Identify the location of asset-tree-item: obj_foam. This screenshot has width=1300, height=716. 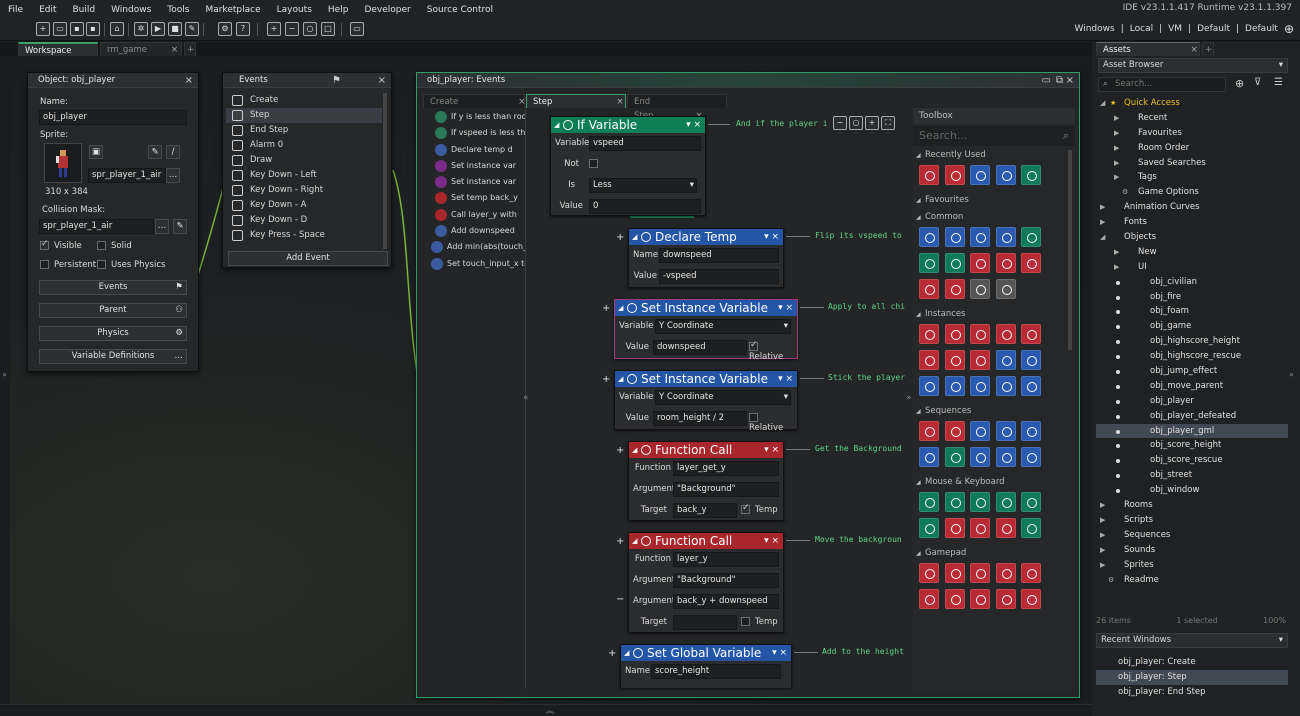
(1192, 311).